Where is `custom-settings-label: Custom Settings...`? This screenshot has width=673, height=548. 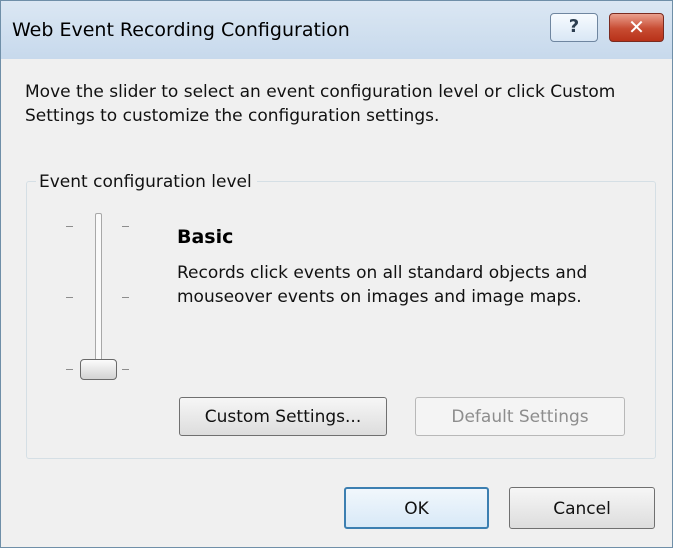 custom-settings-label: Custom Settings... is located at coordinates (283, 417).